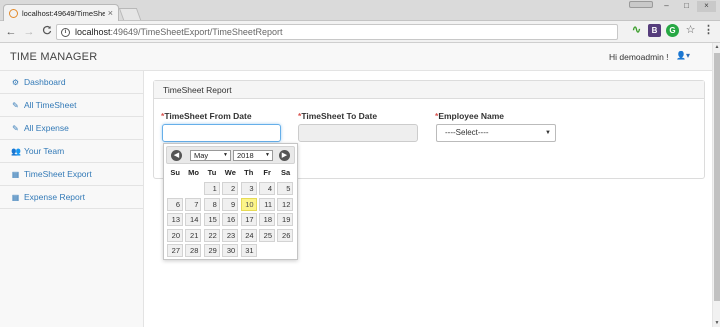 This screenshot has width=720, height=327. I want to click on sidebar-item-label: All Expense, so click(46, 128).